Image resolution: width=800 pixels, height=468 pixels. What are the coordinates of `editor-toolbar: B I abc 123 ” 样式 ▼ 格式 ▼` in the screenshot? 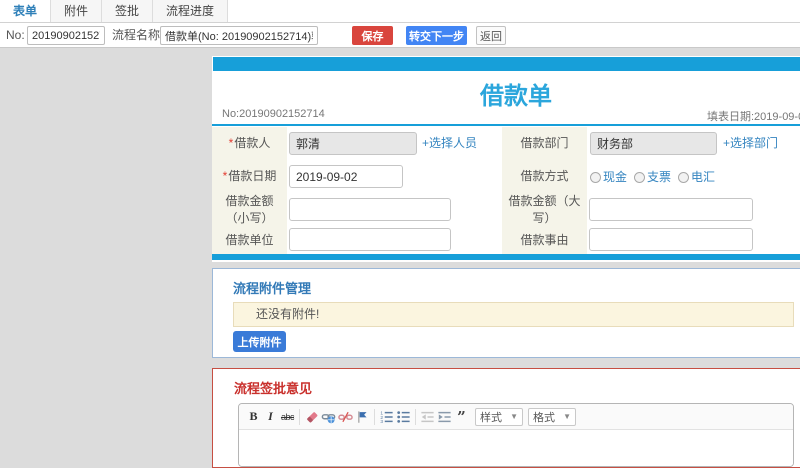 It's located at (516, 417).